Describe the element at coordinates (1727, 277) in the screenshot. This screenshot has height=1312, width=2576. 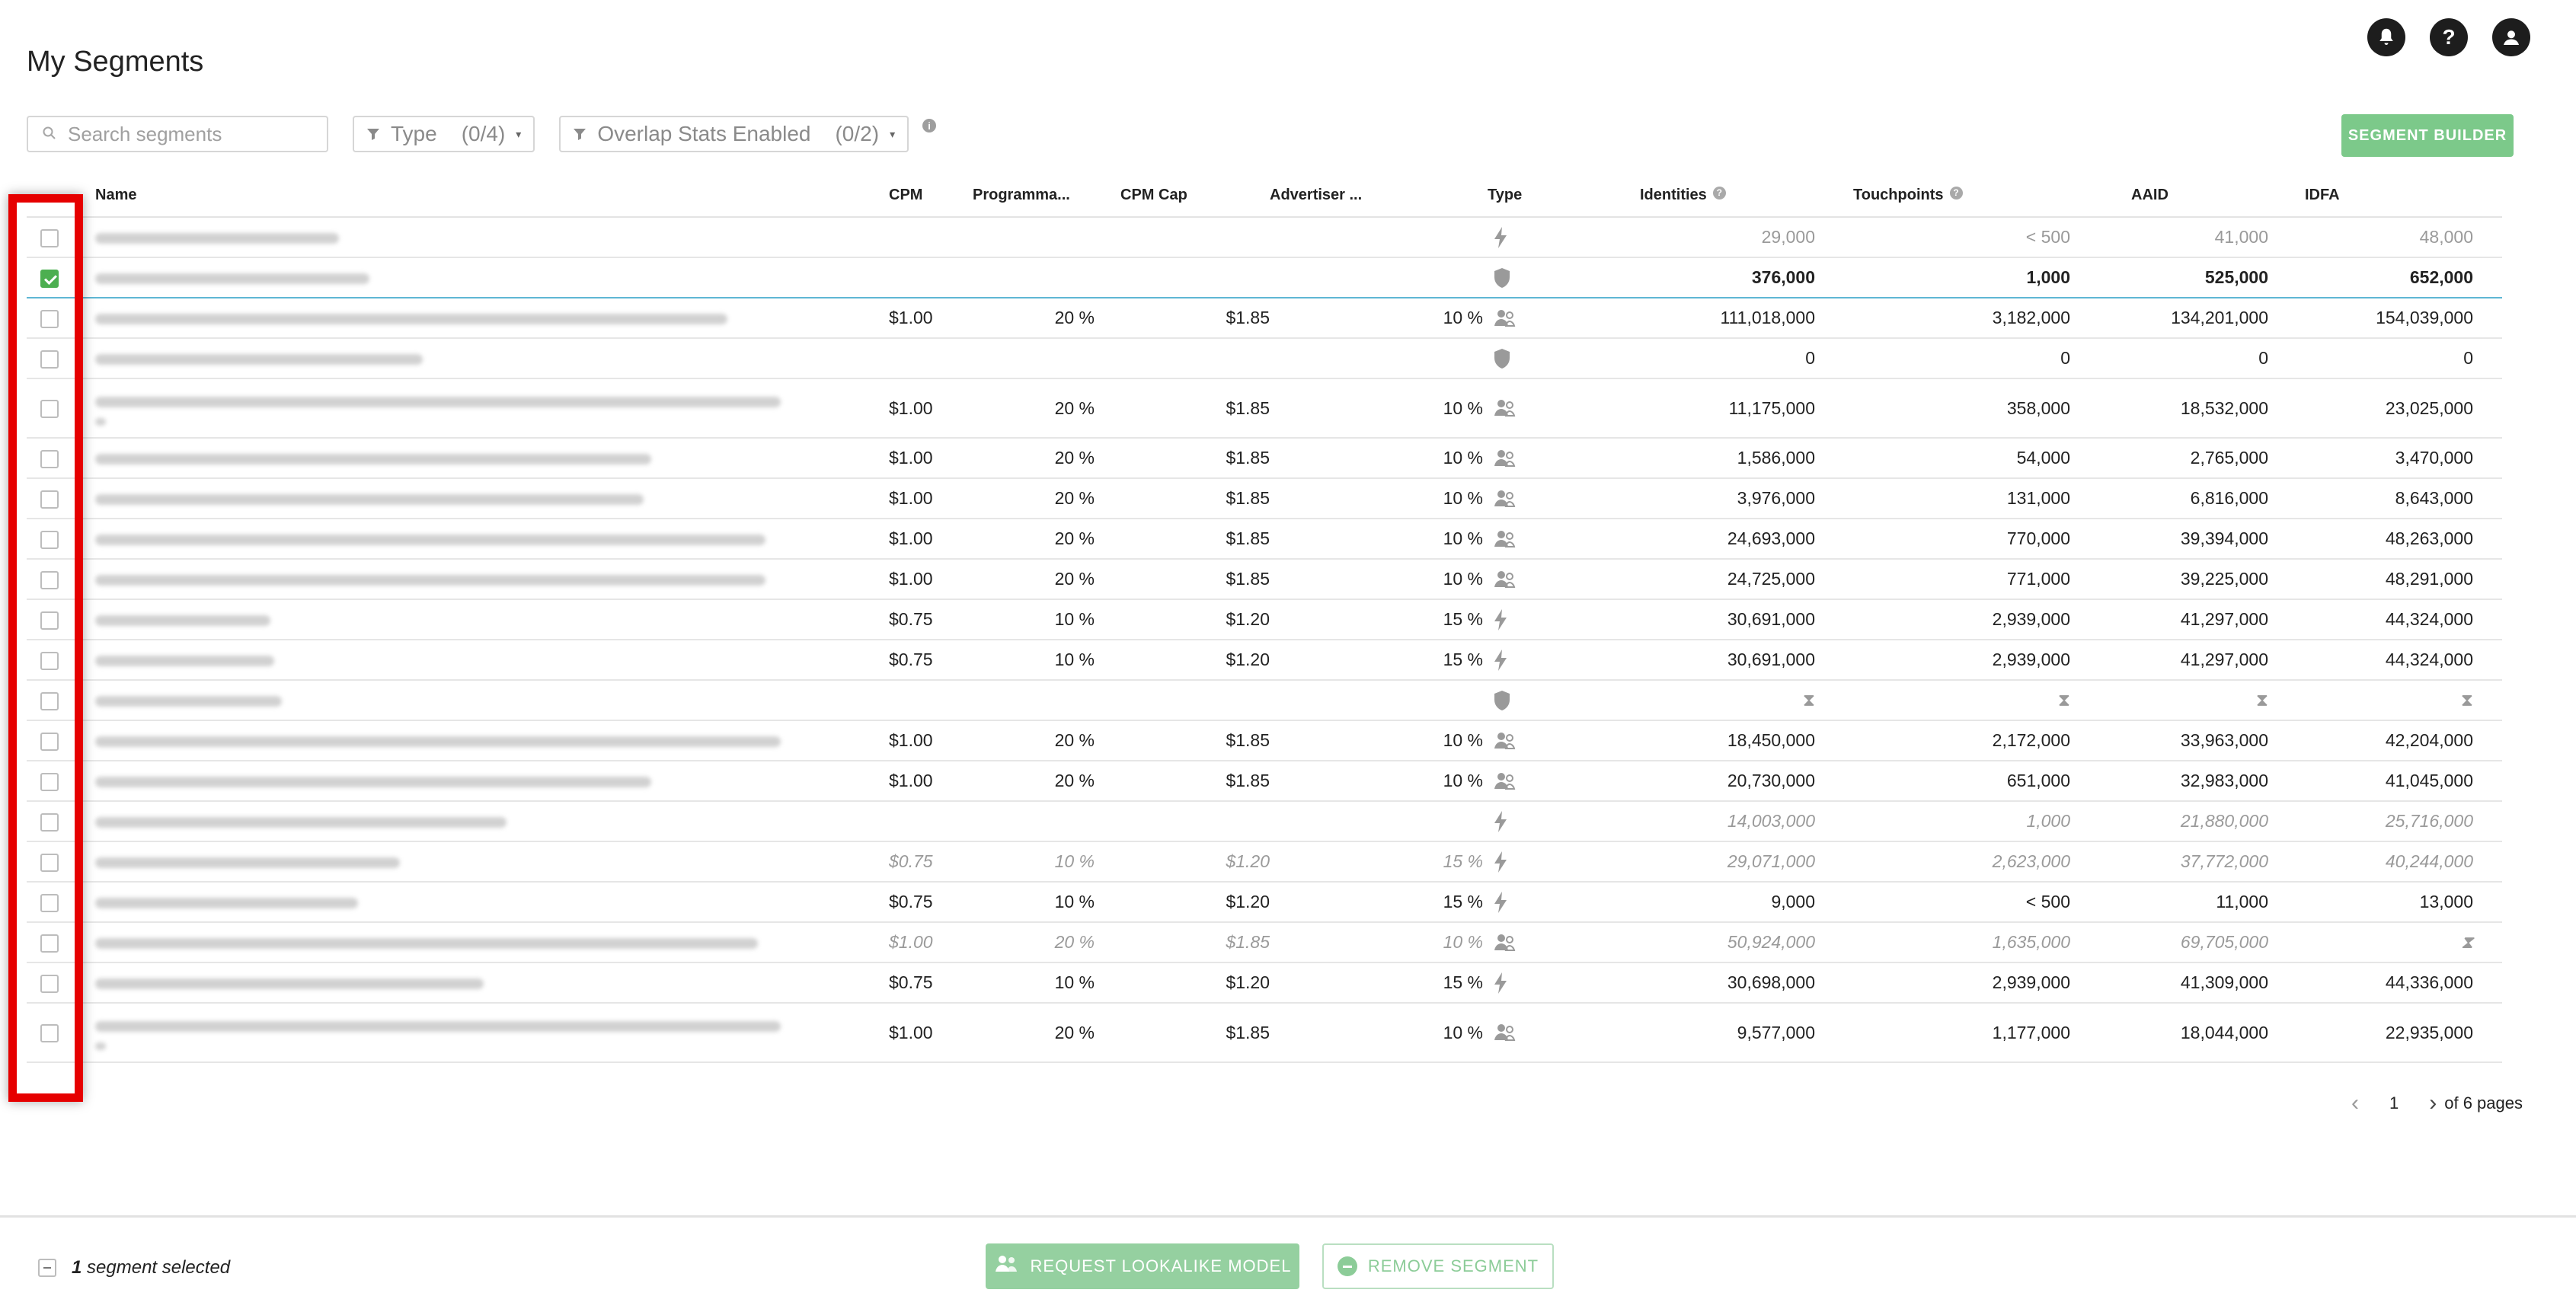
I see `identities-cell: 376,000` at that location.